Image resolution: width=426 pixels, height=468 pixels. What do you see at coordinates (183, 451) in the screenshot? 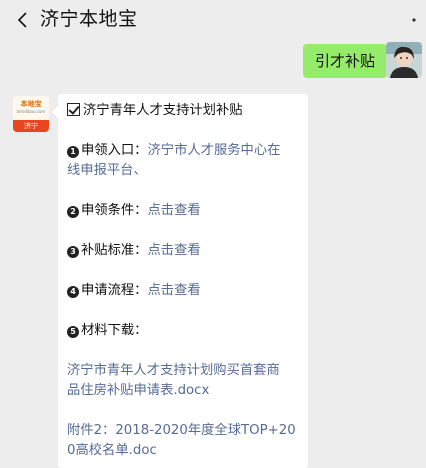
I see `download-link-list-cont: 0高校名单.doc` at bounding box center [183, 451].